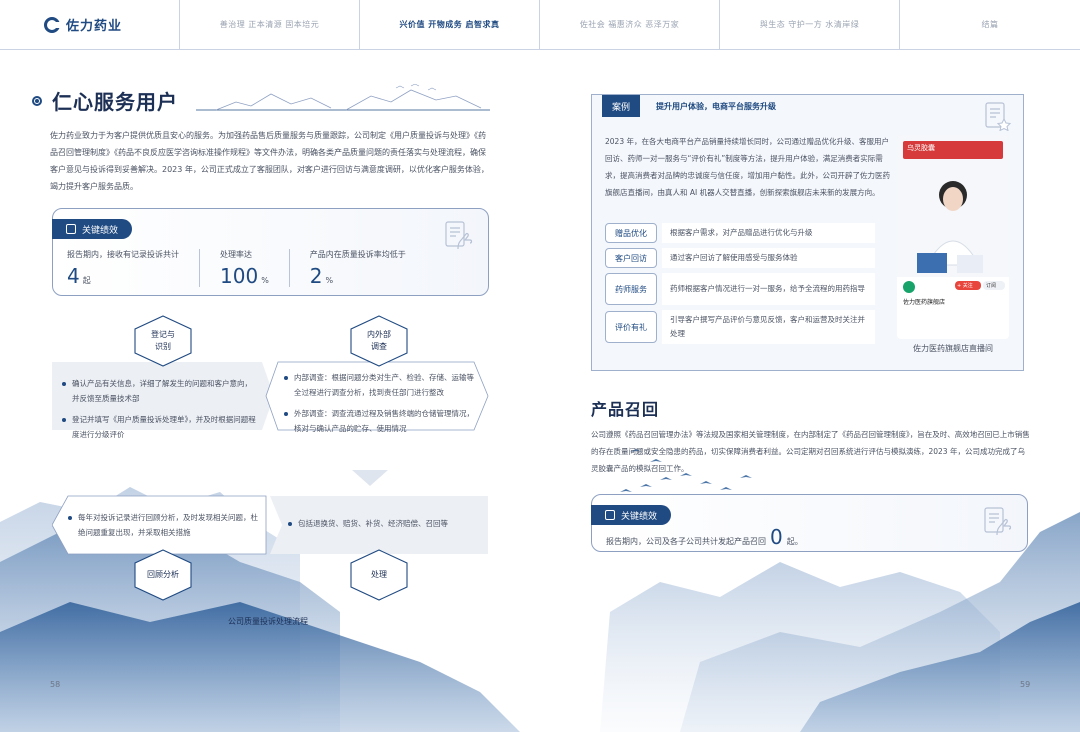 This screenshot has height=732, width=1080. I want to click on handling-detail-box: 包括退换货、赔货、补货、经济赔偿、召回等, so click(385, 526).